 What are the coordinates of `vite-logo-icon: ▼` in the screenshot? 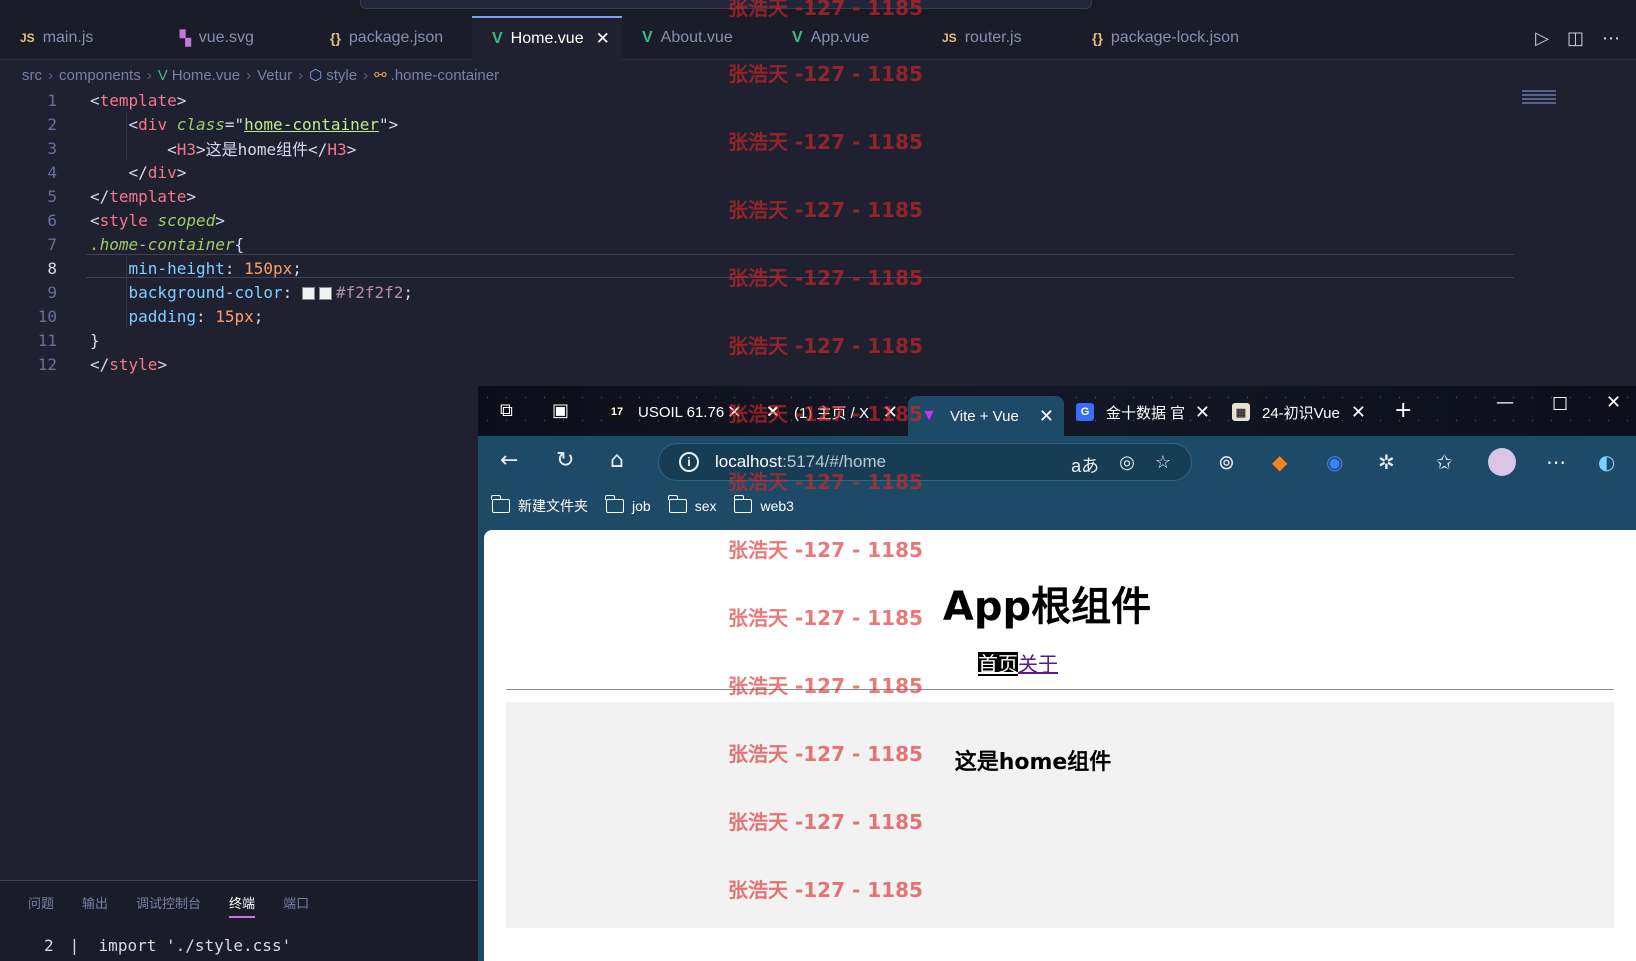 It's located at (929, 415).